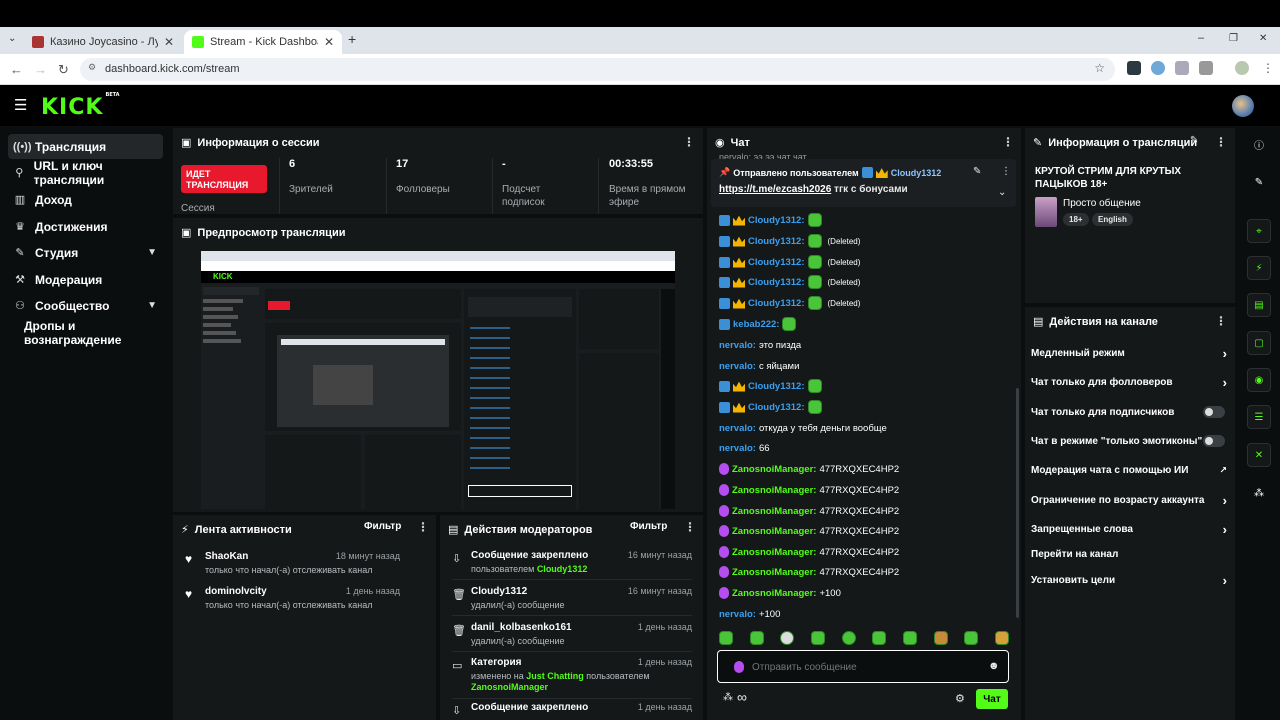 This screenshot has height=720, width=1280. Describe the element at coordinates (1099, 68) in the screenshot. I see `bookmark-star-icon: ☆` at that location.